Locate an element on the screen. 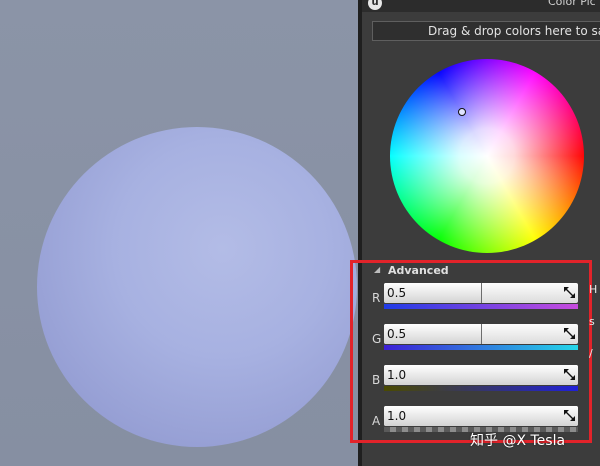  slider-fill-b is located at coordinates (481, 375).